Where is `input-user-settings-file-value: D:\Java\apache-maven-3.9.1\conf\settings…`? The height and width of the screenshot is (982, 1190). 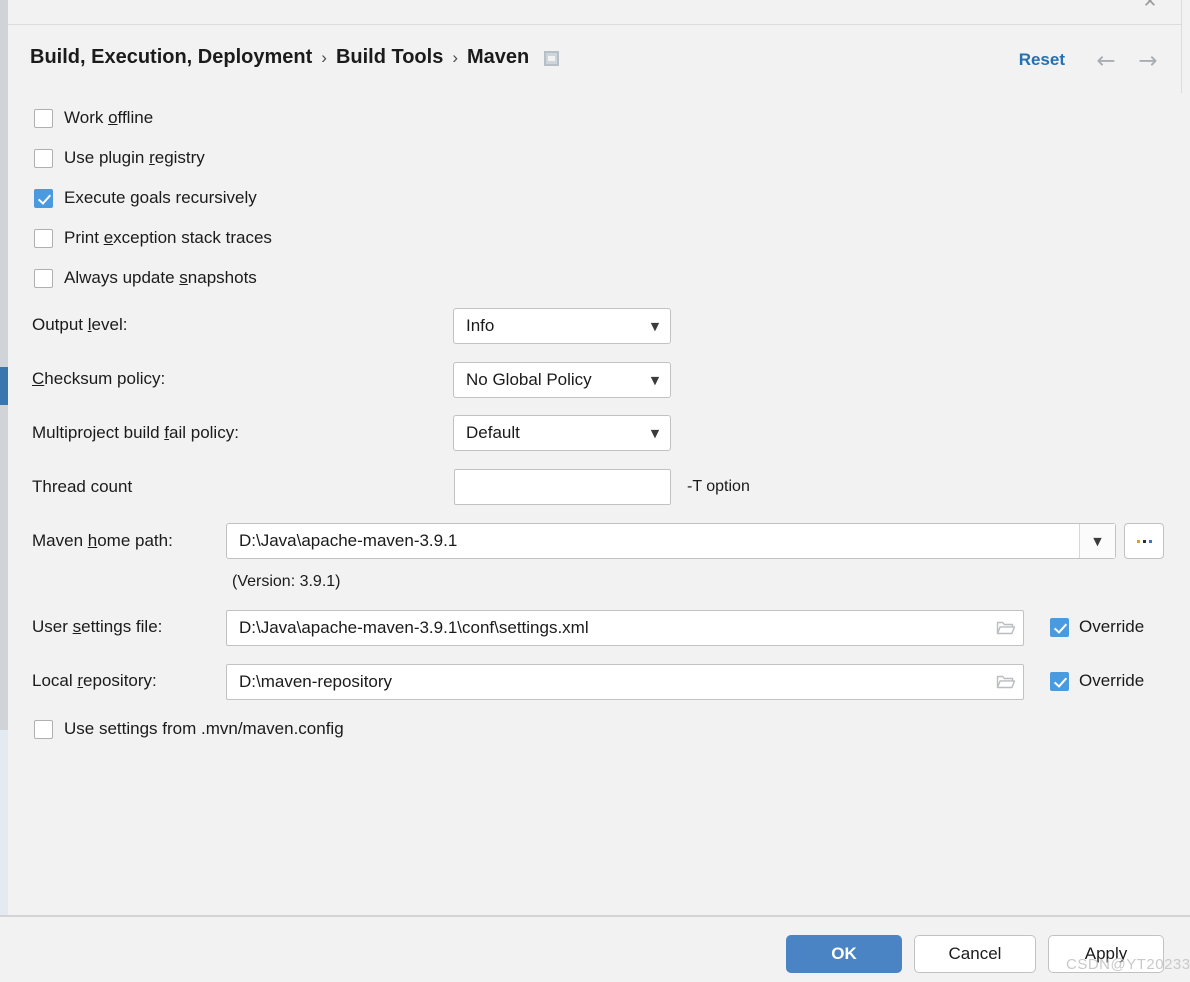
input-user-settings-file-value: D:\Java\apache-maven-3.9.1\conf\settings… is located at coordinates (608, 628).